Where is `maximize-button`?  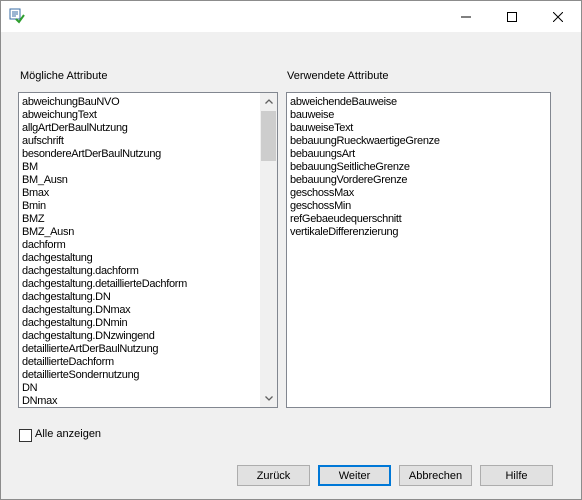 maximize-button is located at coordinates (512, 16).